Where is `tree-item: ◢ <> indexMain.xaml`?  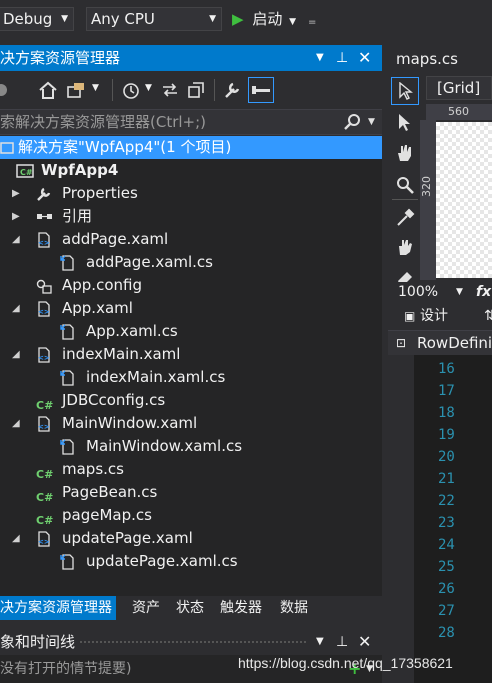 tree-item: ◢ <> indexMain.xaml is located at coordinates (191, 354).